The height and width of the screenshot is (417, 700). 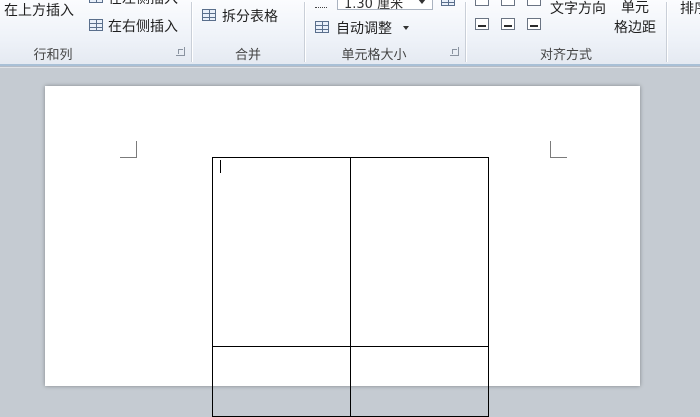 I want to click on group-separator, so click(x=666, y=32).